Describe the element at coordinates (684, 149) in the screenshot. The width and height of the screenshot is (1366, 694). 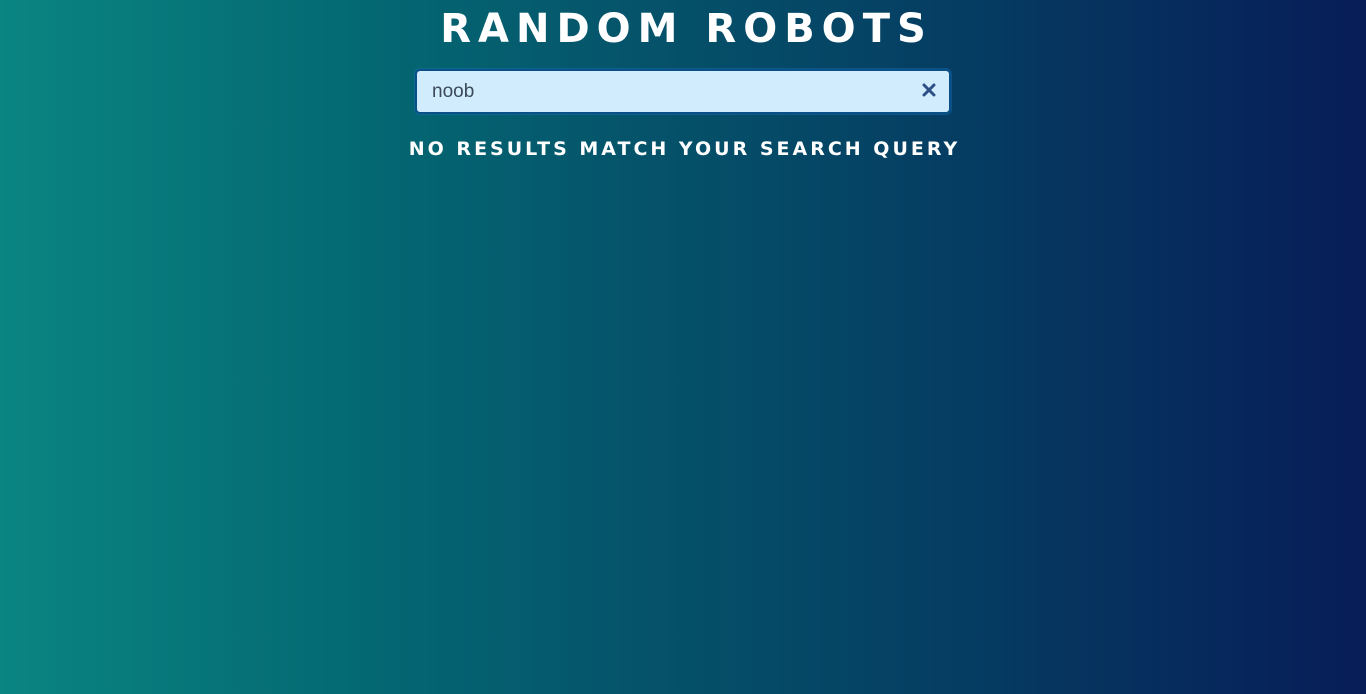
I see `no-results-message: NO RESULTS MATCH YOUR SEARCH QUERY` at that location.